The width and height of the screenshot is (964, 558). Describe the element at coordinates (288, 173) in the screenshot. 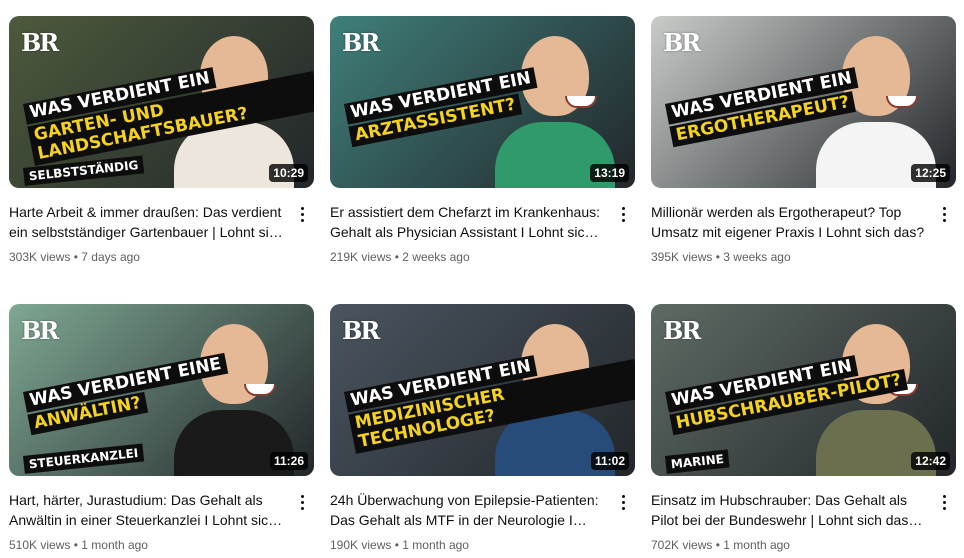

I see `duration-badge: 10:29` at that location.